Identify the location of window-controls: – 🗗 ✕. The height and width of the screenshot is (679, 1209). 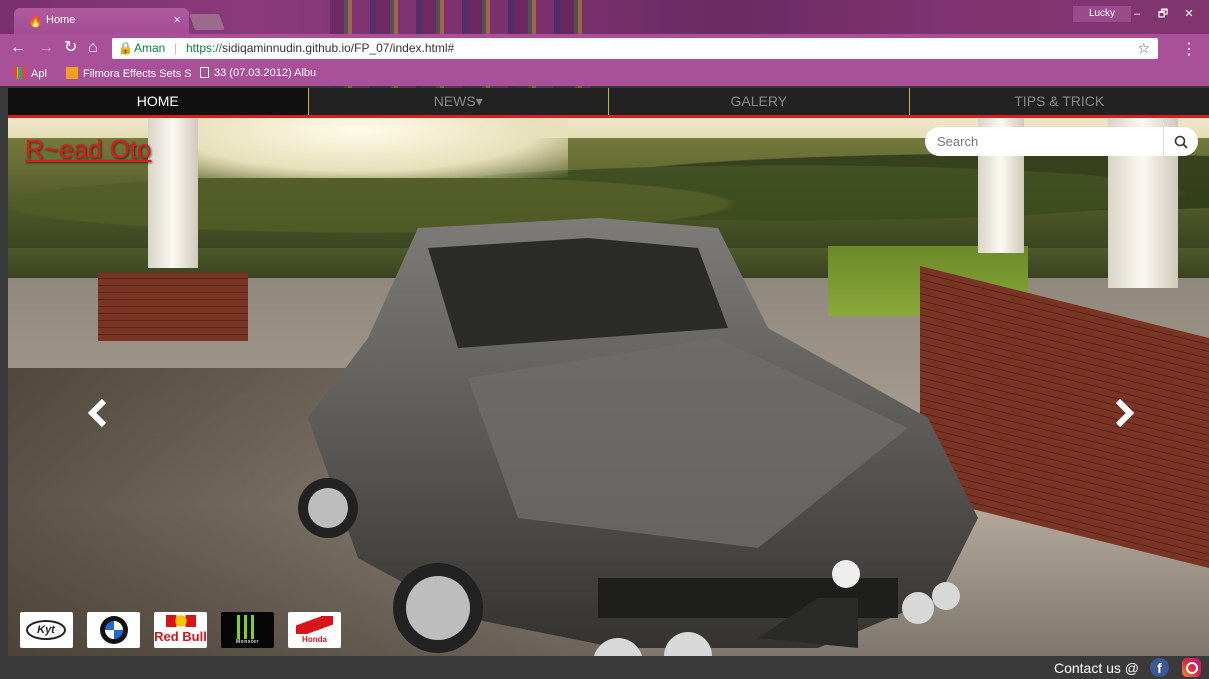
(1163, 14).